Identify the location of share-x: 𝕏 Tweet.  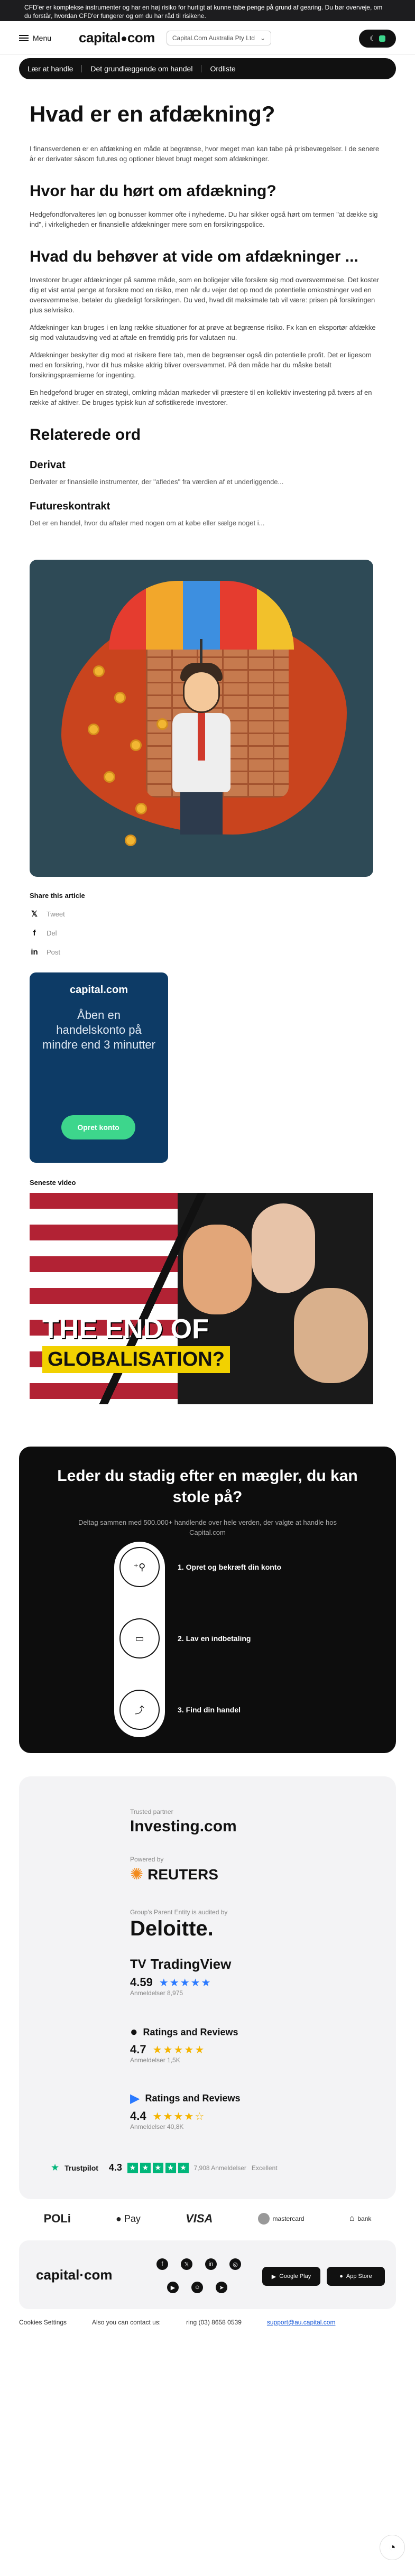
(207, 914).